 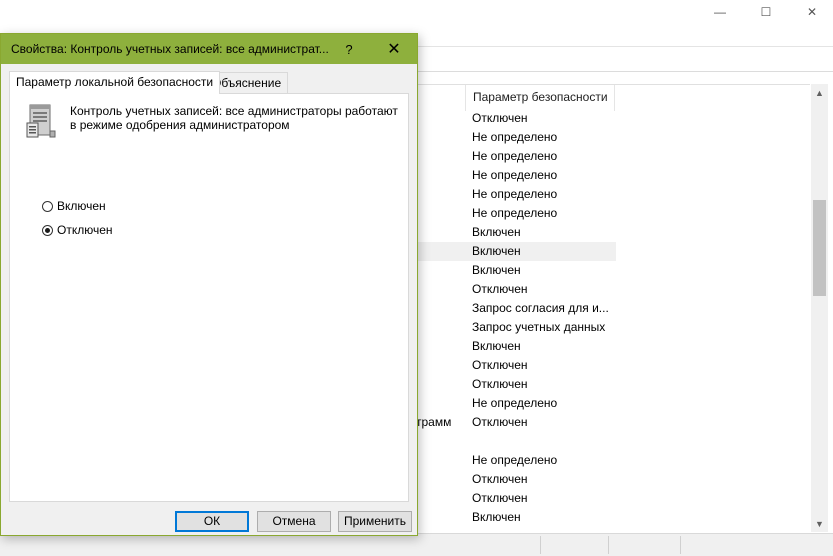 I want to click on maximize-icon: ☐, so click(x=766, y=12).